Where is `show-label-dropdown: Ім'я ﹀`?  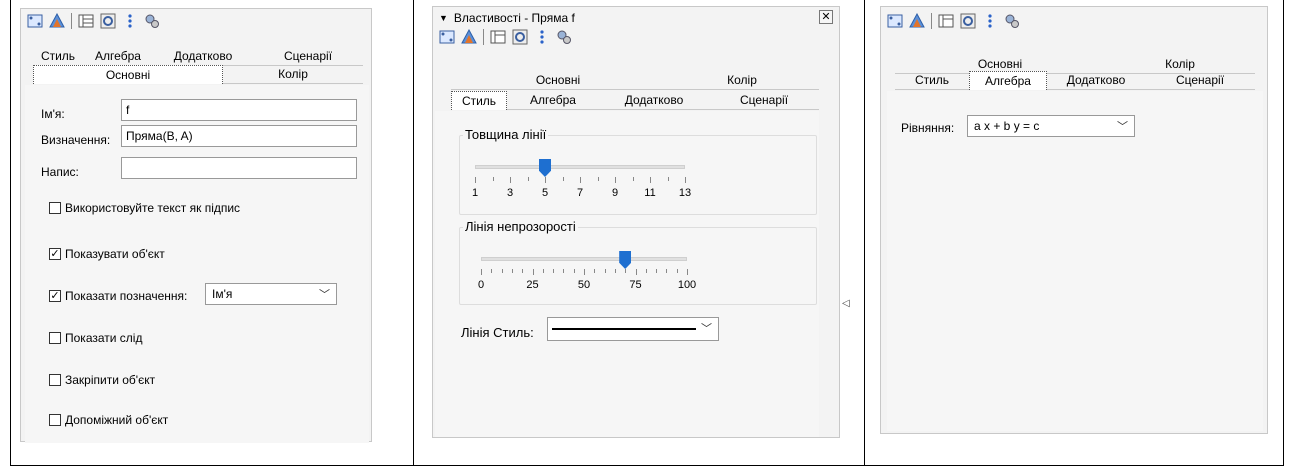
show-label-dropdown: Ім'я ﹀ is located at coordinates (271, 294).